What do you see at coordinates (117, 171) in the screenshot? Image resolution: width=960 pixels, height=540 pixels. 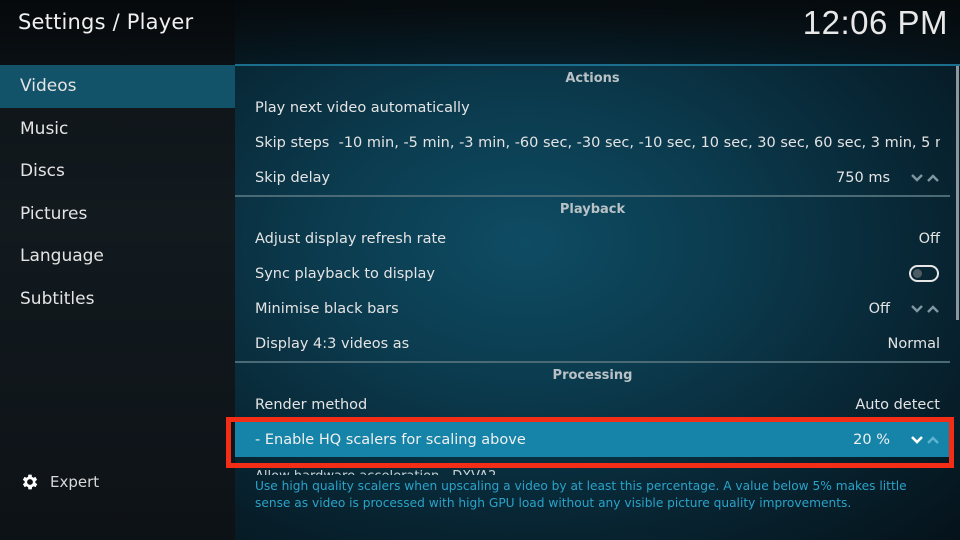 I see `sidebar-item-discs: Discs` at bounding box center [117, 171].